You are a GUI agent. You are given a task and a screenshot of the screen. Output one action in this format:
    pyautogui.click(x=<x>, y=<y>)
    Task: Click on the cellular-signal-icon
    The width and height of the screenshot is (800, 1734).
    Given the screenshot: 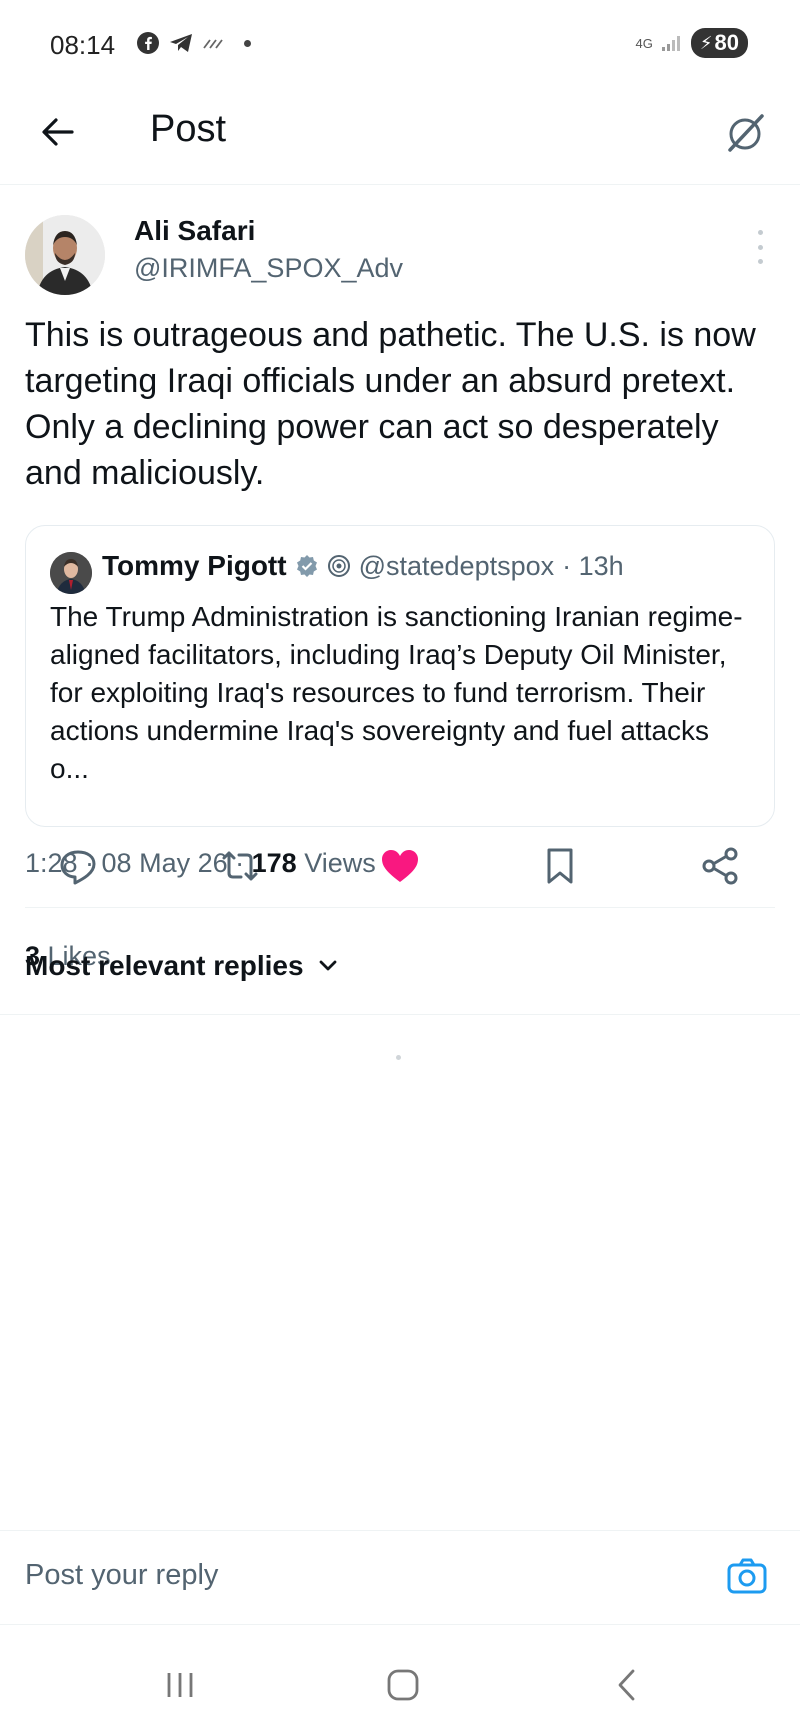 What is the action you would take?
    pyautogui.click(x=670, y=43)
    